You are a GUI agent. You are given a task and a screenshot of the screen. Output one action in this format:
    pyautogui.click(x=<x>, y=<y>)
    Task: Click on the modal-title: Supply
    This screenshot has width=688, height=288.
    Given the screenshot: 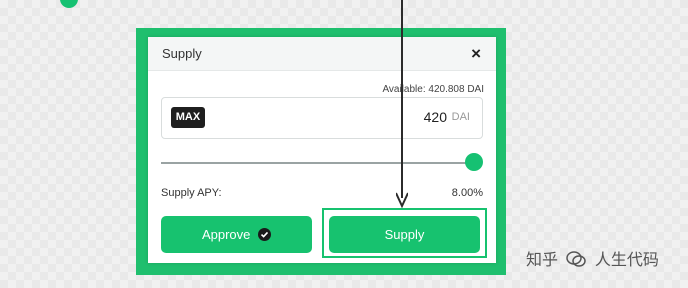 What is the action you would take?
    pyautogui.click(x=182, y=53)
    